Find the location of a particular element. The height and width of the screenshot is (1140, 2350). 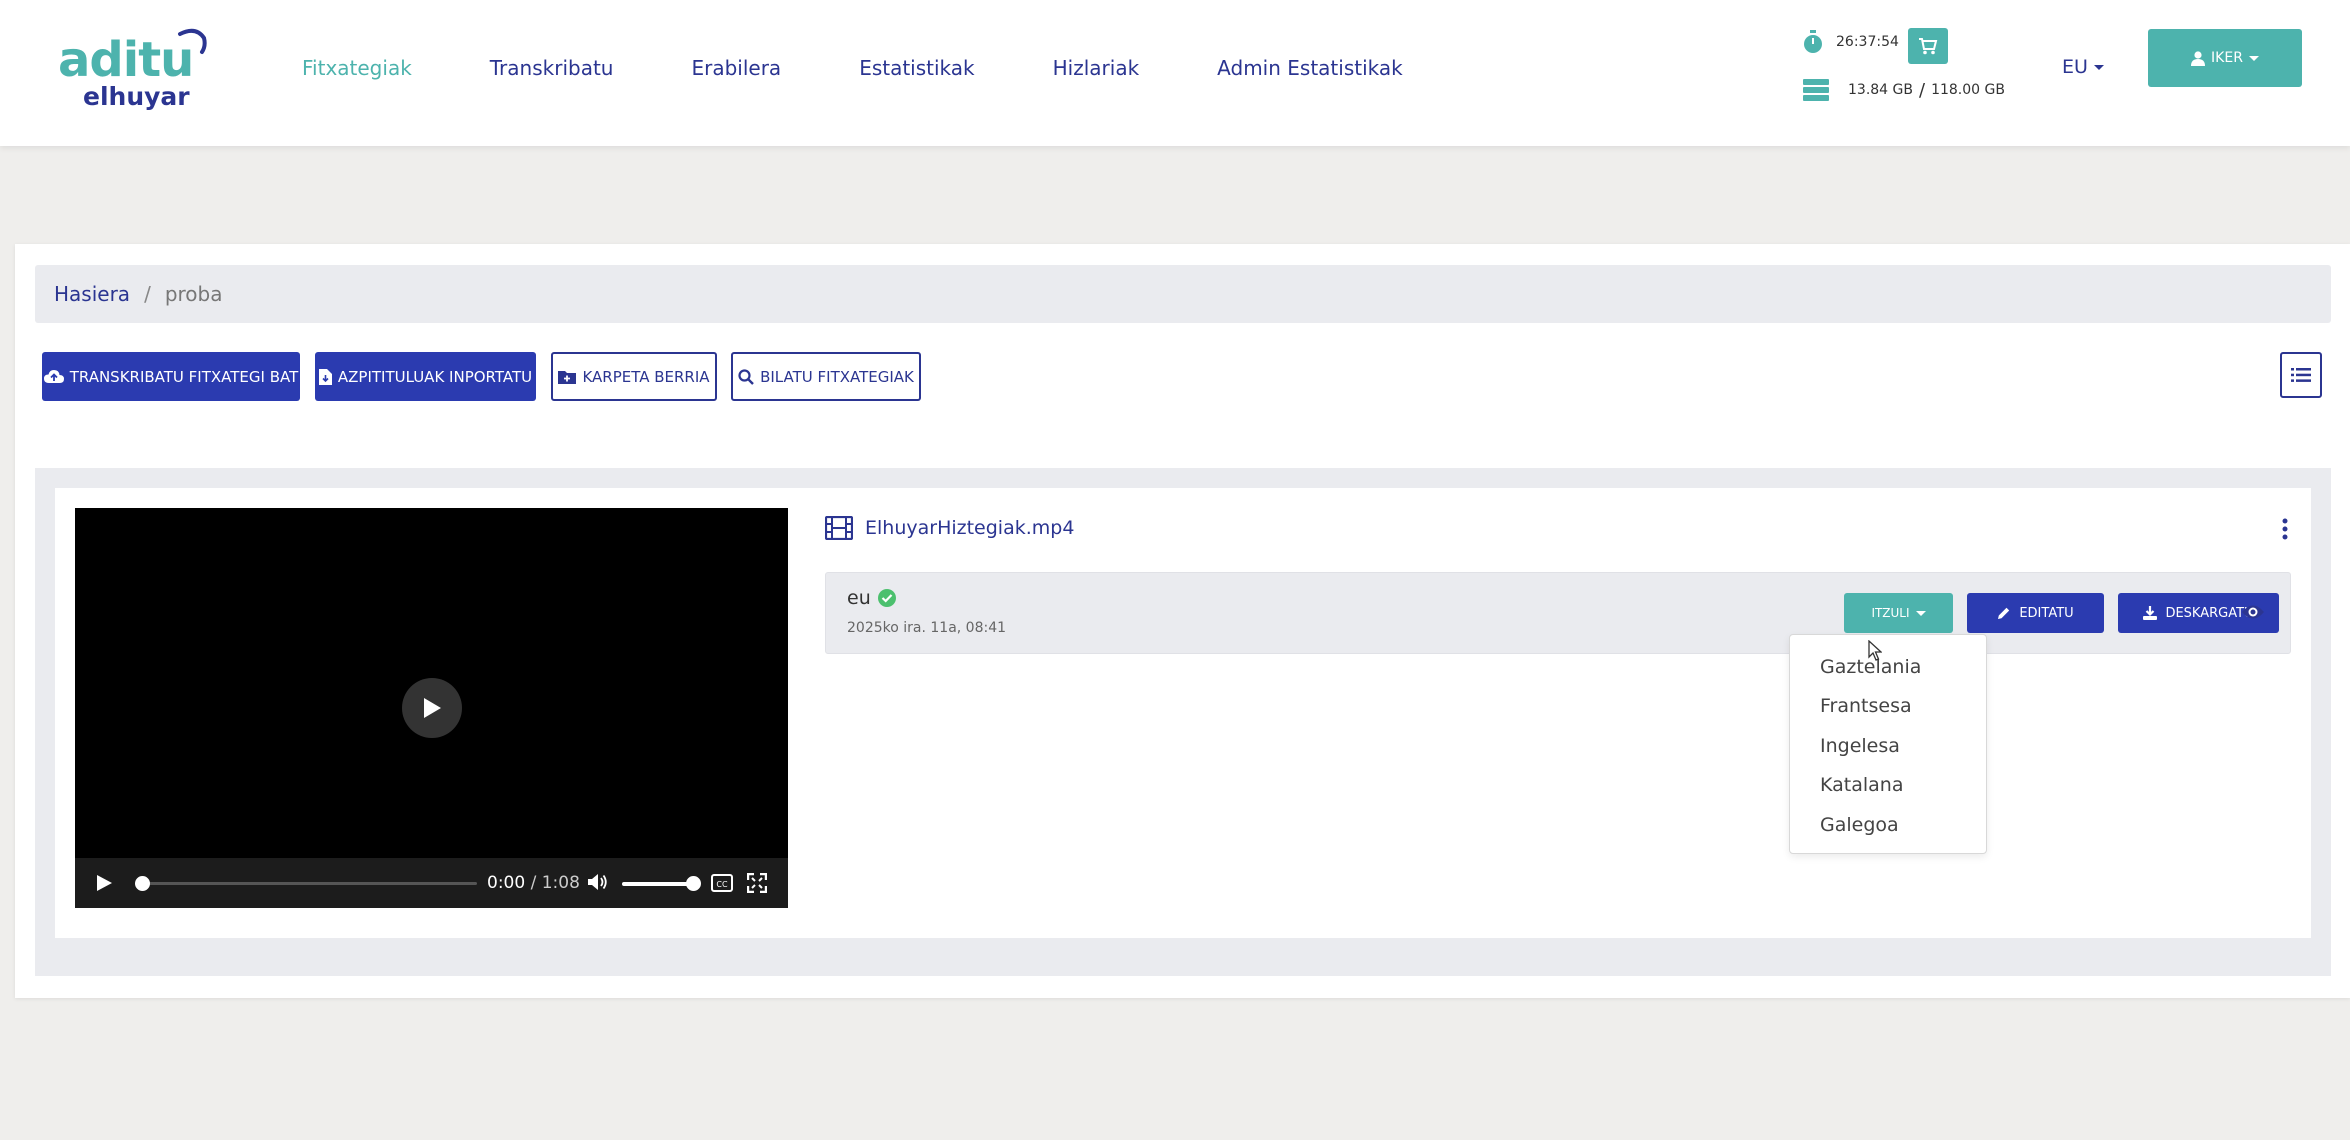

svg-text: CC is located at coordinates (722, 884).